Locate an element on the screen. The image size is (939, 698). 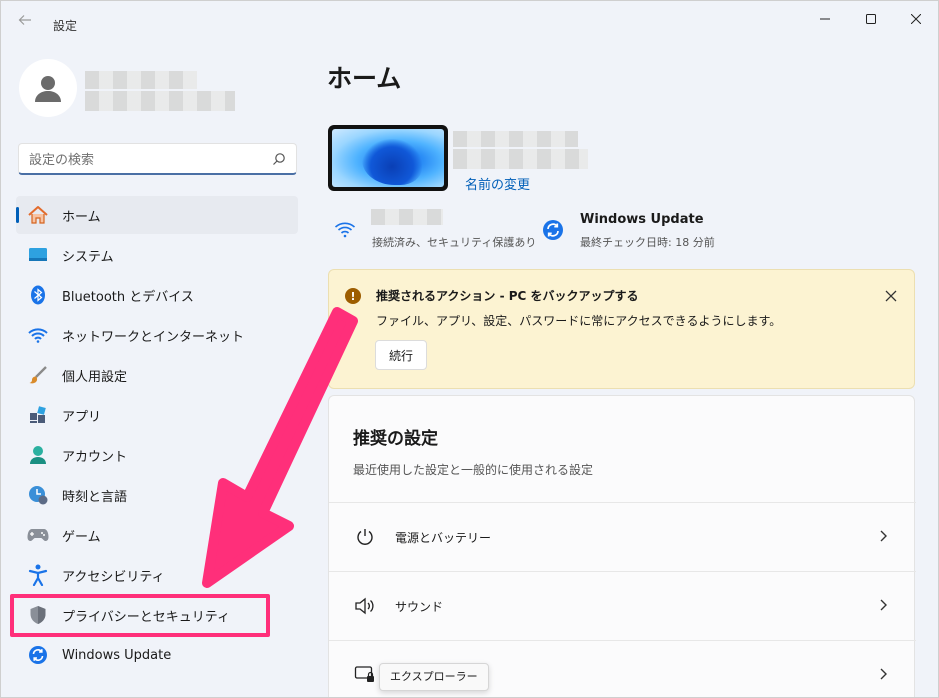
arrow-left-icon is located at coordinates (24, 20).